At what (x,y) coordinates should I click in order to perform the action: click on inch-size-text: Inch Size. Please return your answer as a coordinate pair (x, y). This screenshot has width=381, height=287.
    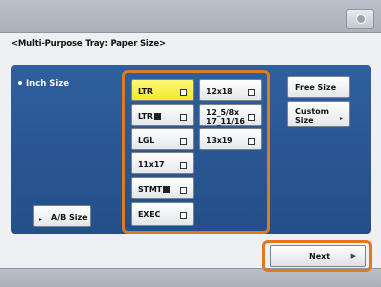
    Looking at the image, I should click on (48, 84).